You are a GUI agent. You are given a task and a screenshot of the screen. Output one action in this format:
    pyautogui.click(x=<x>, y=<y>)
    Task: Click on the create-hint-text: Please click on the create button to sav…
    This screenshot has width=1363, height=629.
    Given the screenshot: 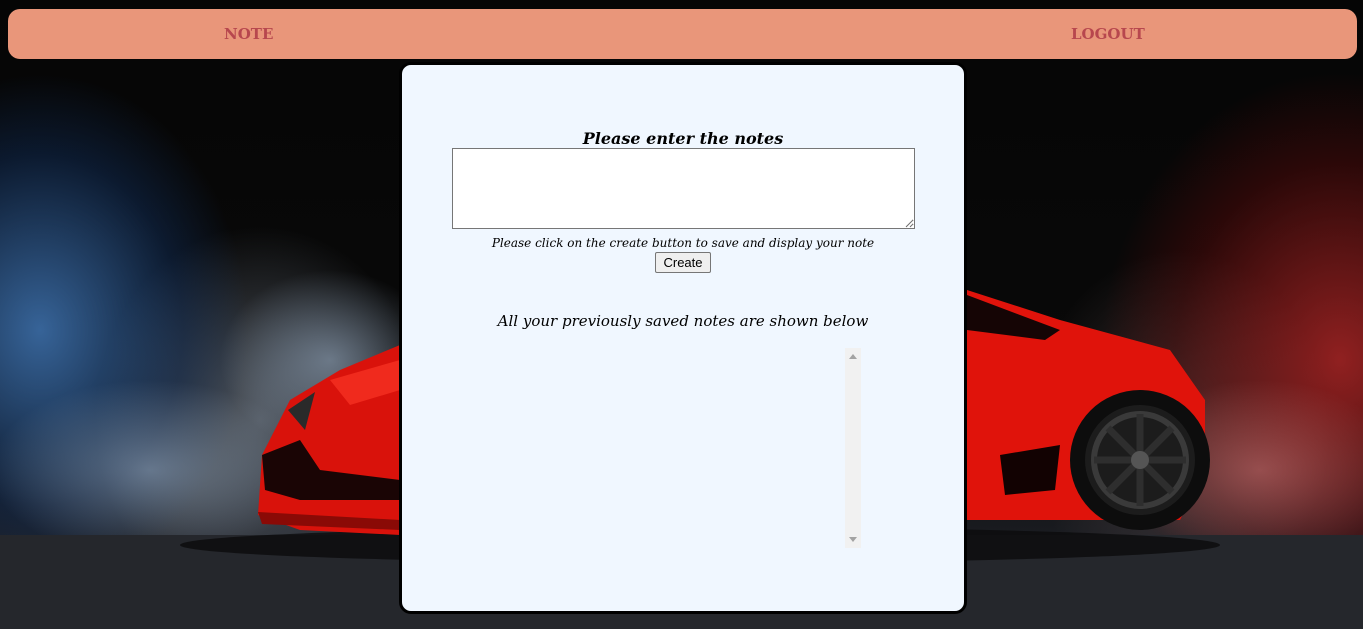 What is the action you would take?
    pyautogui.click(x=683, y=243)
    